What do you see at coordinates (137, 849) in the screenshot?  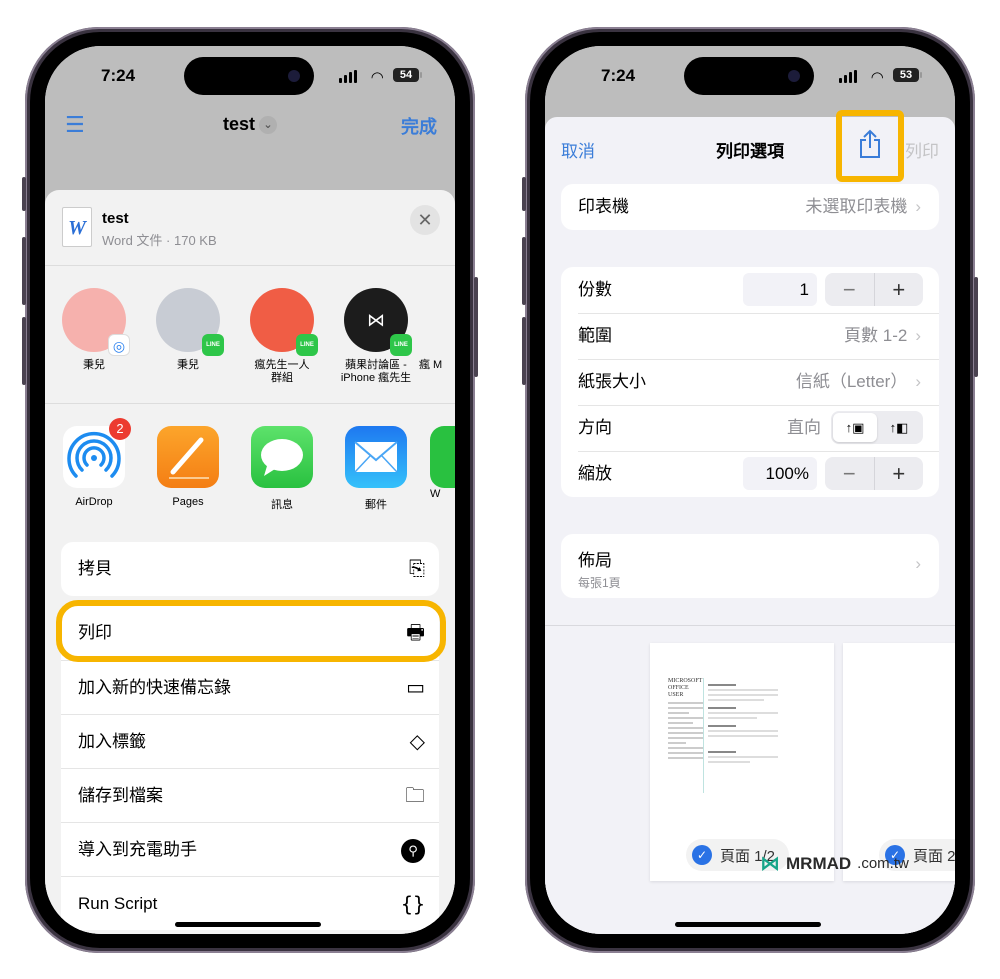 I see `action-label: 導入到充電助手` at bounding box center [137, 849].